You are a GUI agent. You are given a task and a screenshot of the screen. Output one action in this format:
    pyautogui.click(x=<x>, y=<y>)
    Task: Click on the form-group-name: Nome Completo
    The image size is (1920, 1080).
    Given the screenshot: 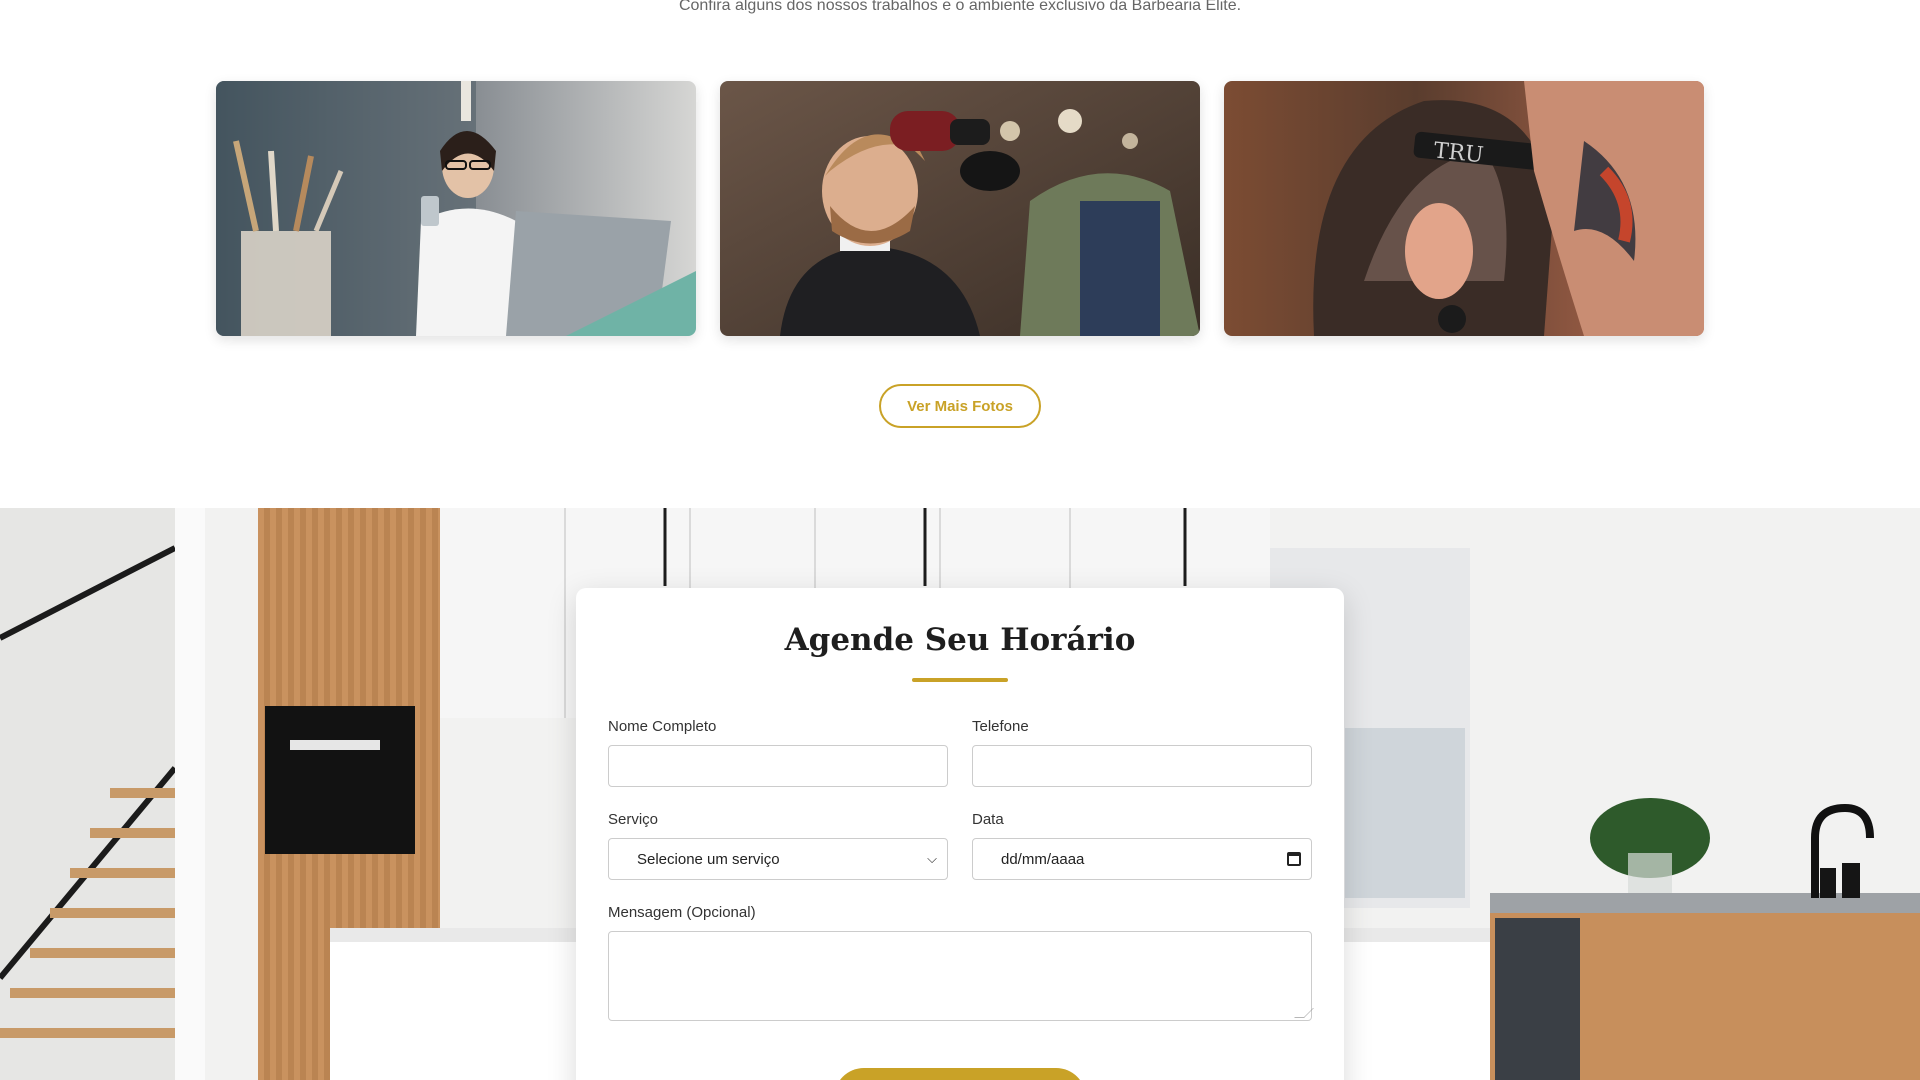 What is the action you would take?
    pyautogui.click(x=778, y=752)
    